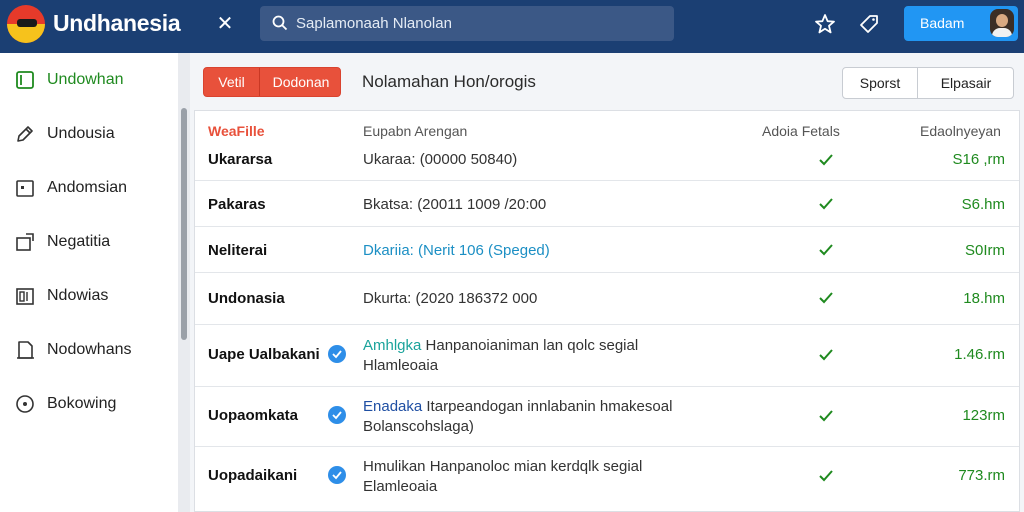 The image size is (1024, 512). Describe the element at coordinates (966, 83) in the screenshot. I see `elpasair-button: Elpasair` at that location.